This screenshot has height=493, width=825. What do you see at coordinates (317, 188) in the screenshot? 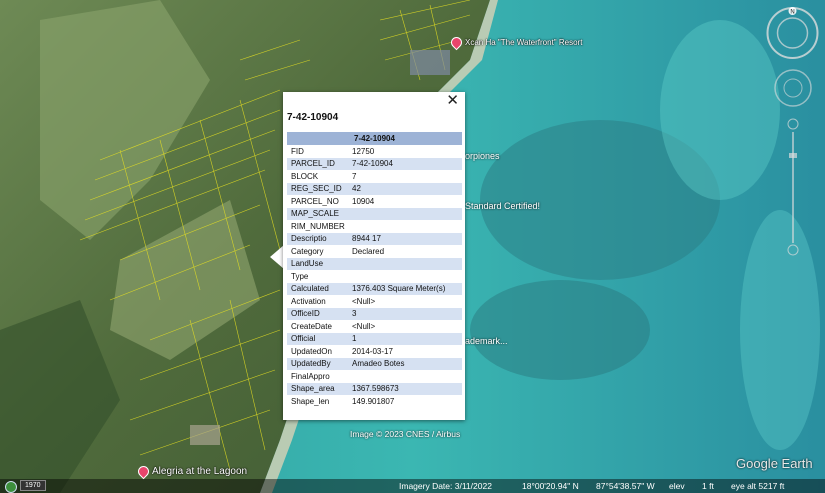
I see `attribute-key: REG_SEC_ID` at bounding box center [317, 188].